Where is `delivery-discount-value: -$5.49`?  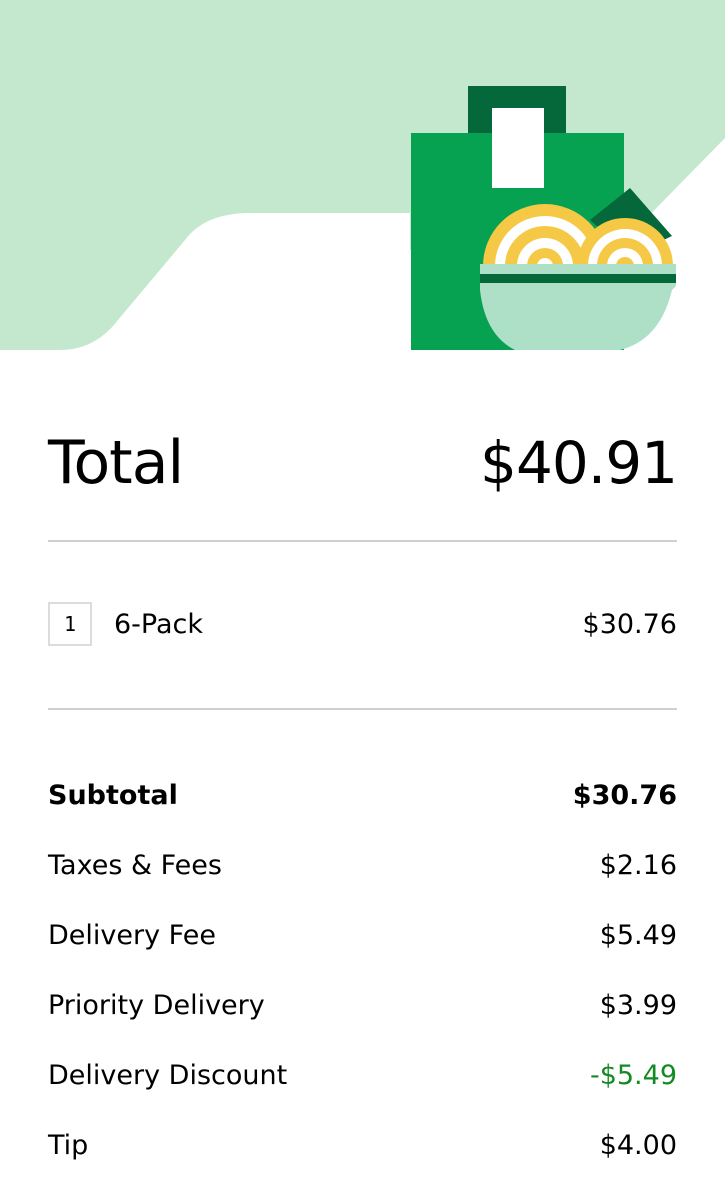 delivery-discount-value: -$5.49 is located at coordinates (633, 1075).